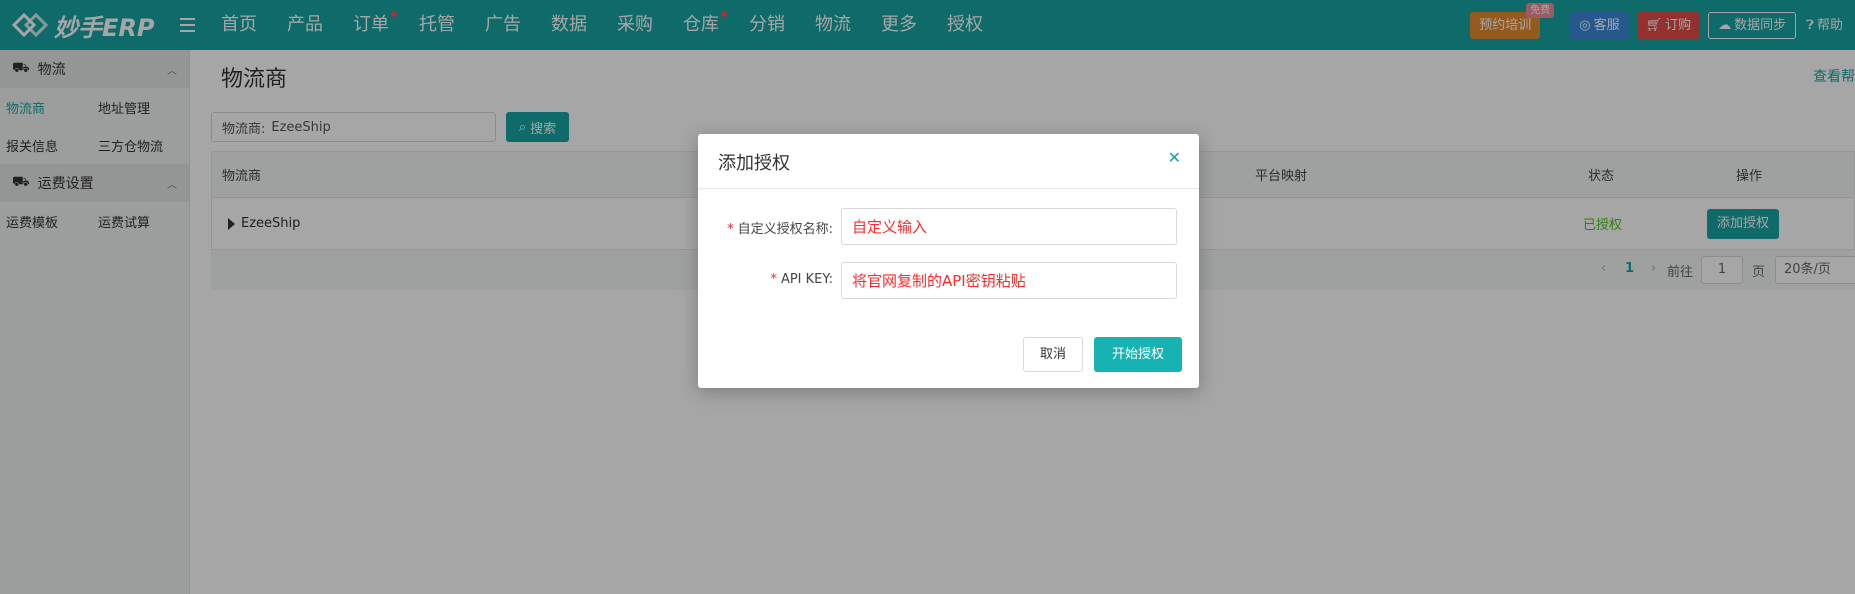 The height and width of the screenshot is (594, 1855). What do you see at coordinates (1053, 354) in the screenshot?
I see `cancel-button: 取消` at bounding box center [1053, 354].